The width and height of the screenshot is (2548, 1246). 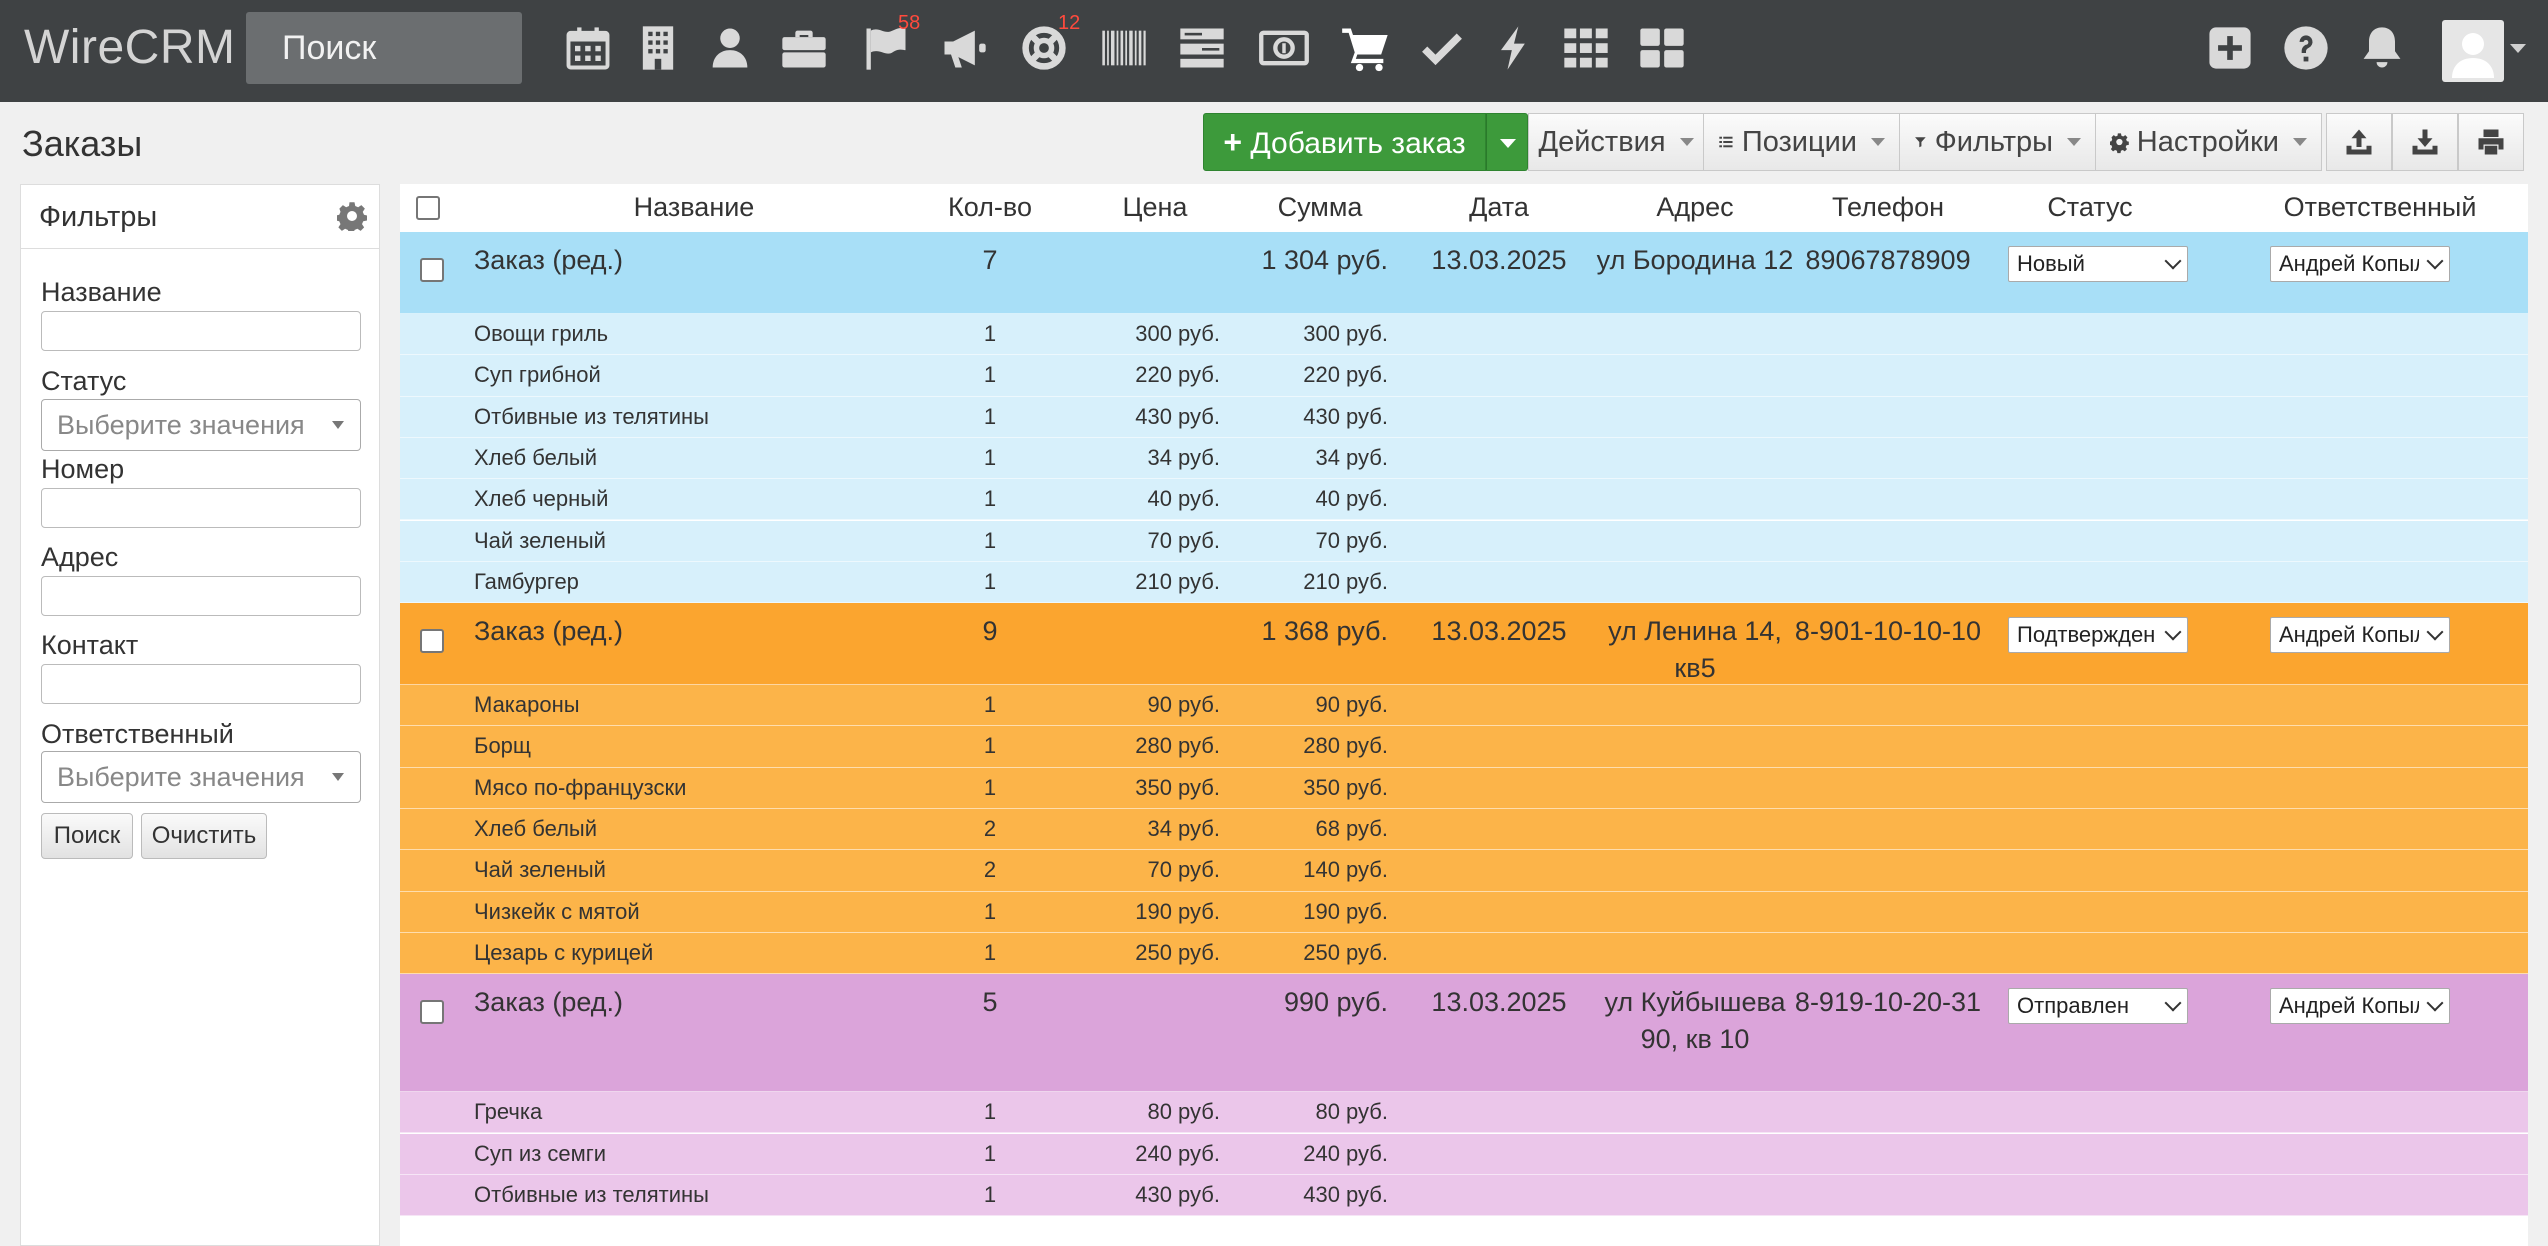 What do you see at coordinates (2306, 48) in the screenshot?
I see `help-icon` at bounding box center [2306, 48].